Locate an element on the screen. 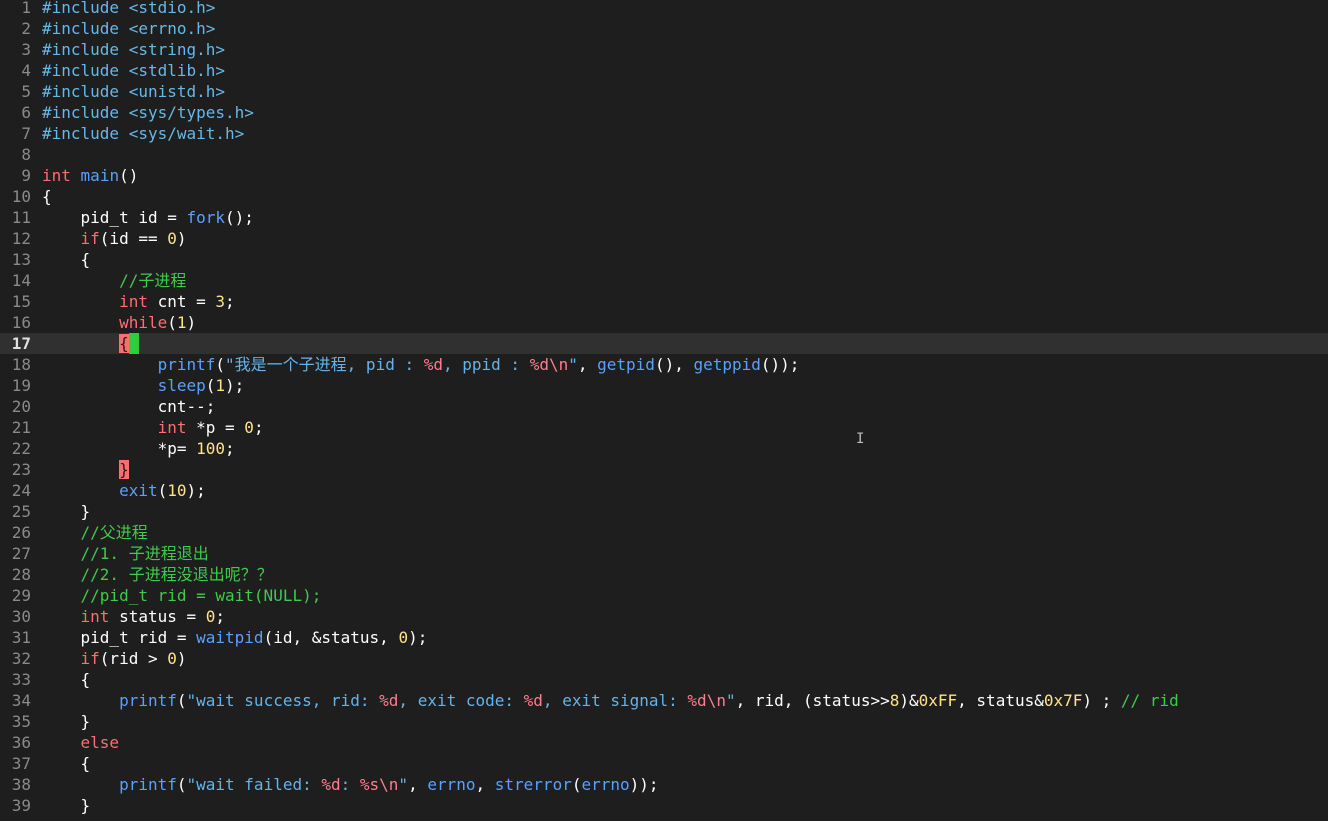  code-token: , ppid : is located at coordinates (486, 364).